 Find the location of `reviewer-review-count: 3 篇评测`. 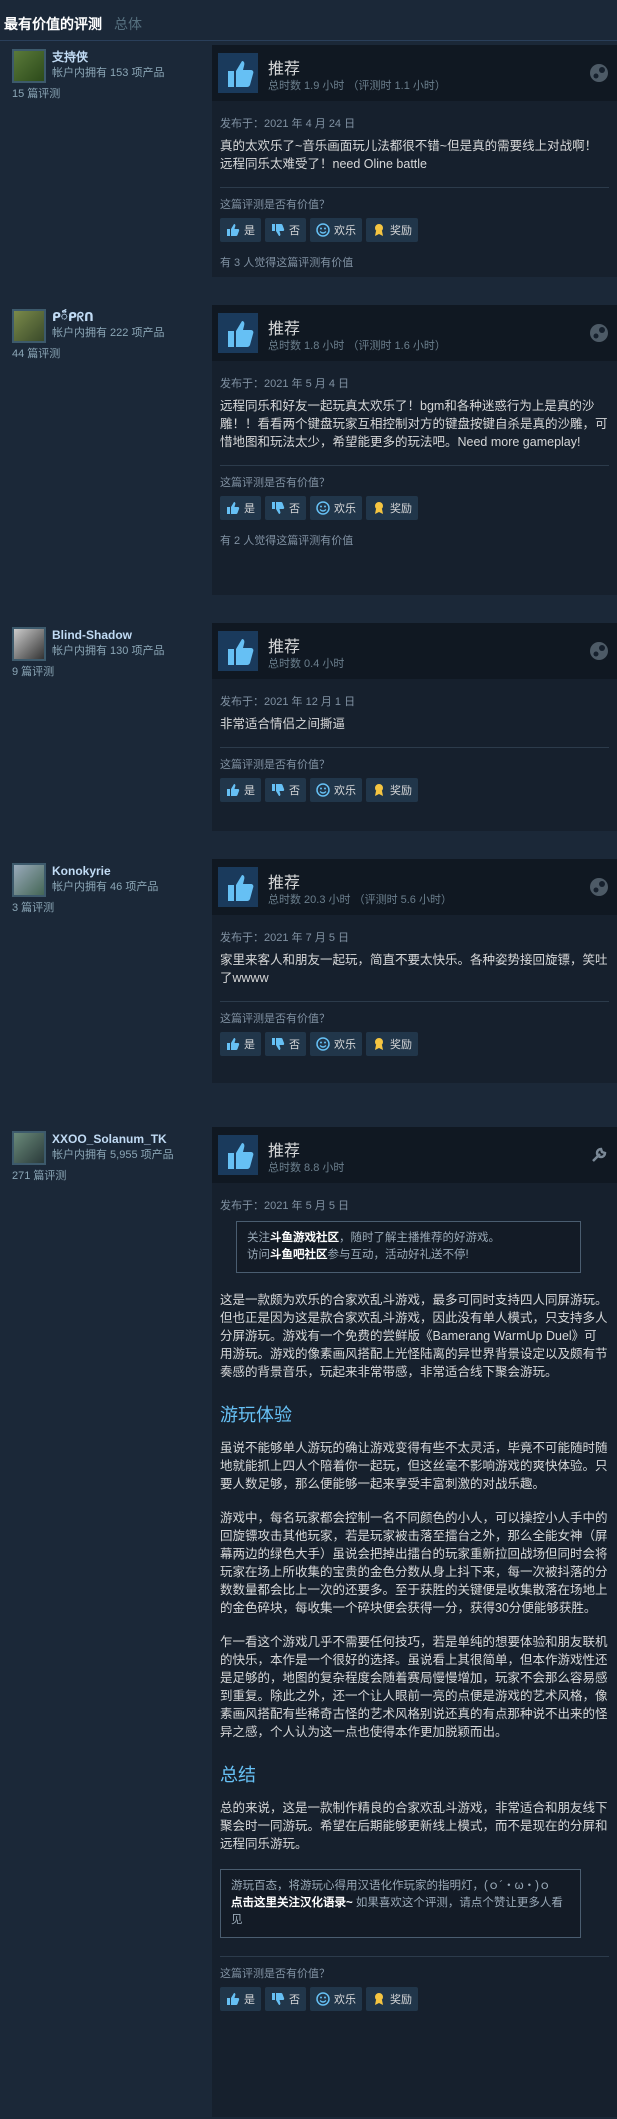

reviewer-review-count: 3 篇评测 is located at coordinates (112, 906).